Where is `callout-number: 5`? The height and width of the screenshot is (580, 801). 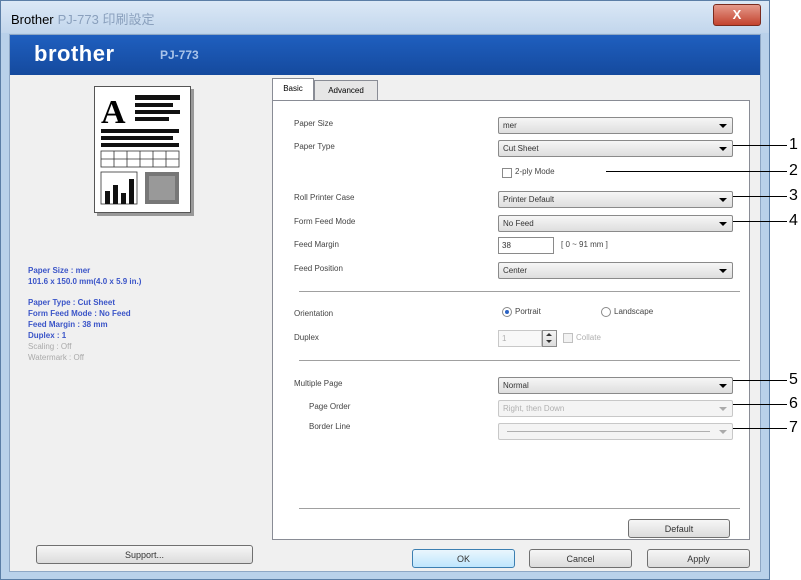
callout-number: 5 is located at coordinates (793, 379).